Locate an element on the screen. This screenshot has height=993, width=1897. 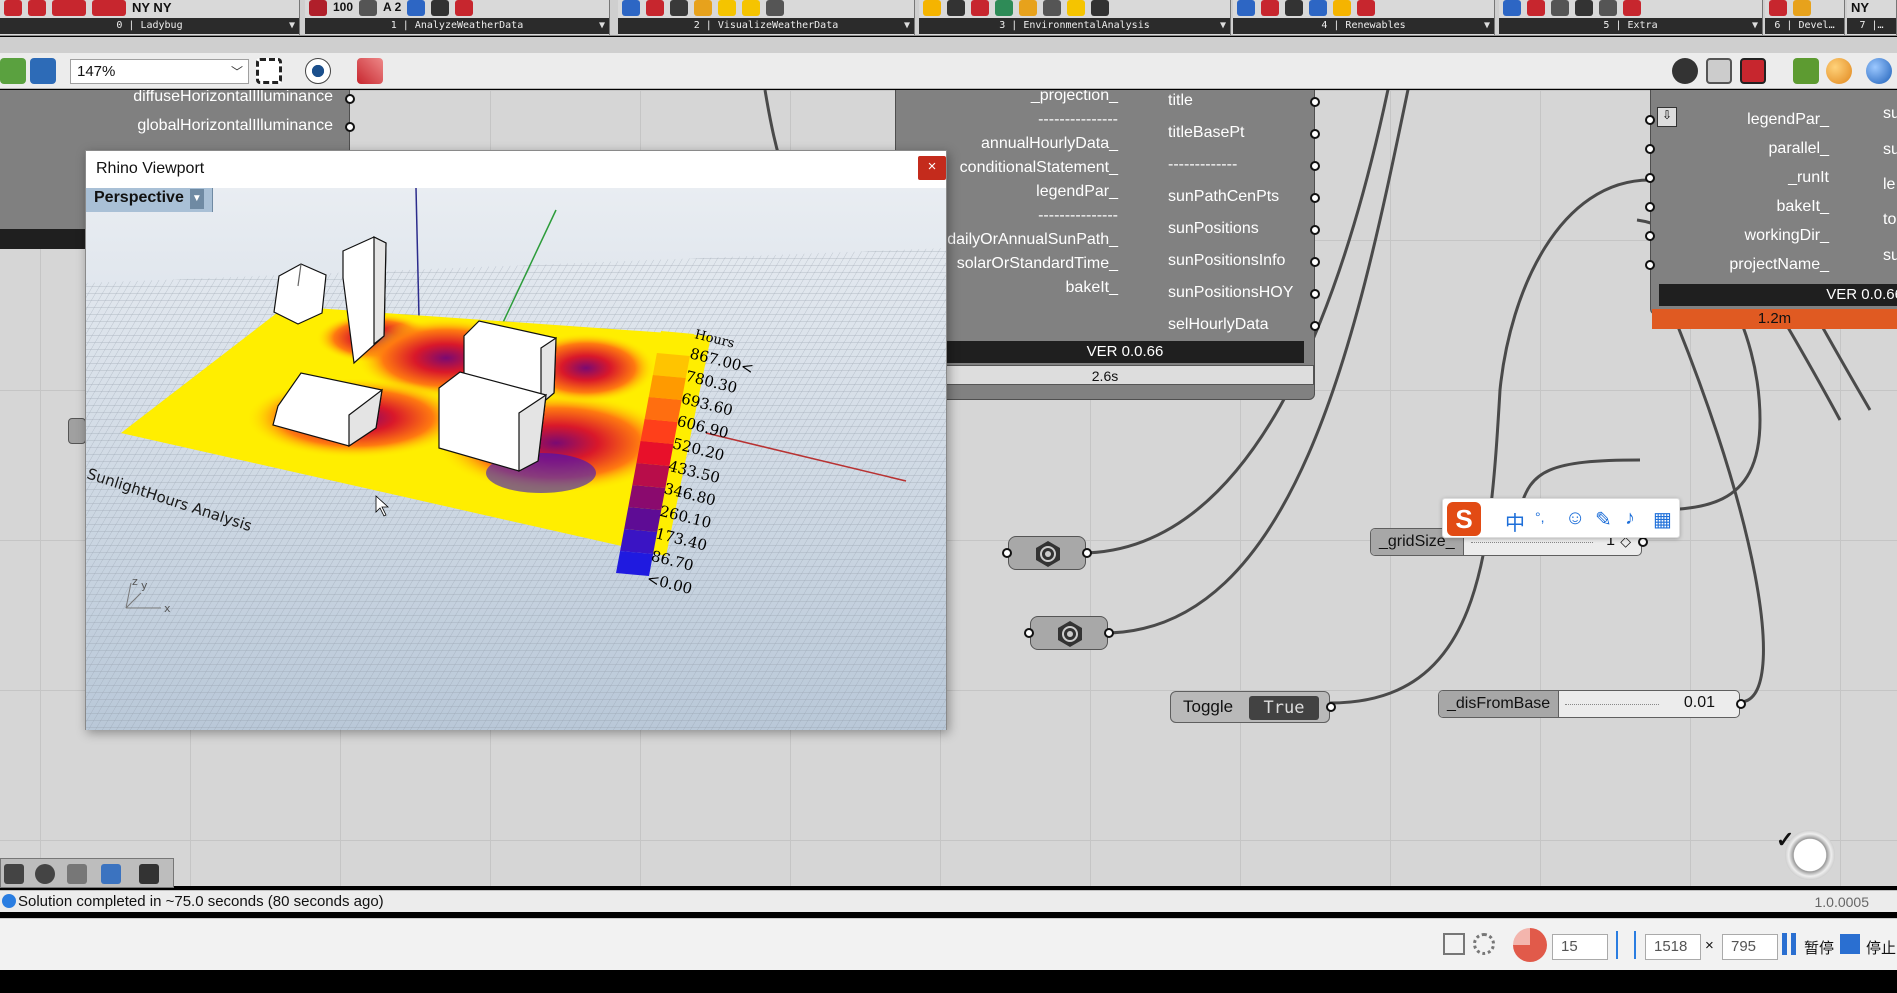
toolbox-grid-icon: ▦ is located at coordinates (1662, 519).